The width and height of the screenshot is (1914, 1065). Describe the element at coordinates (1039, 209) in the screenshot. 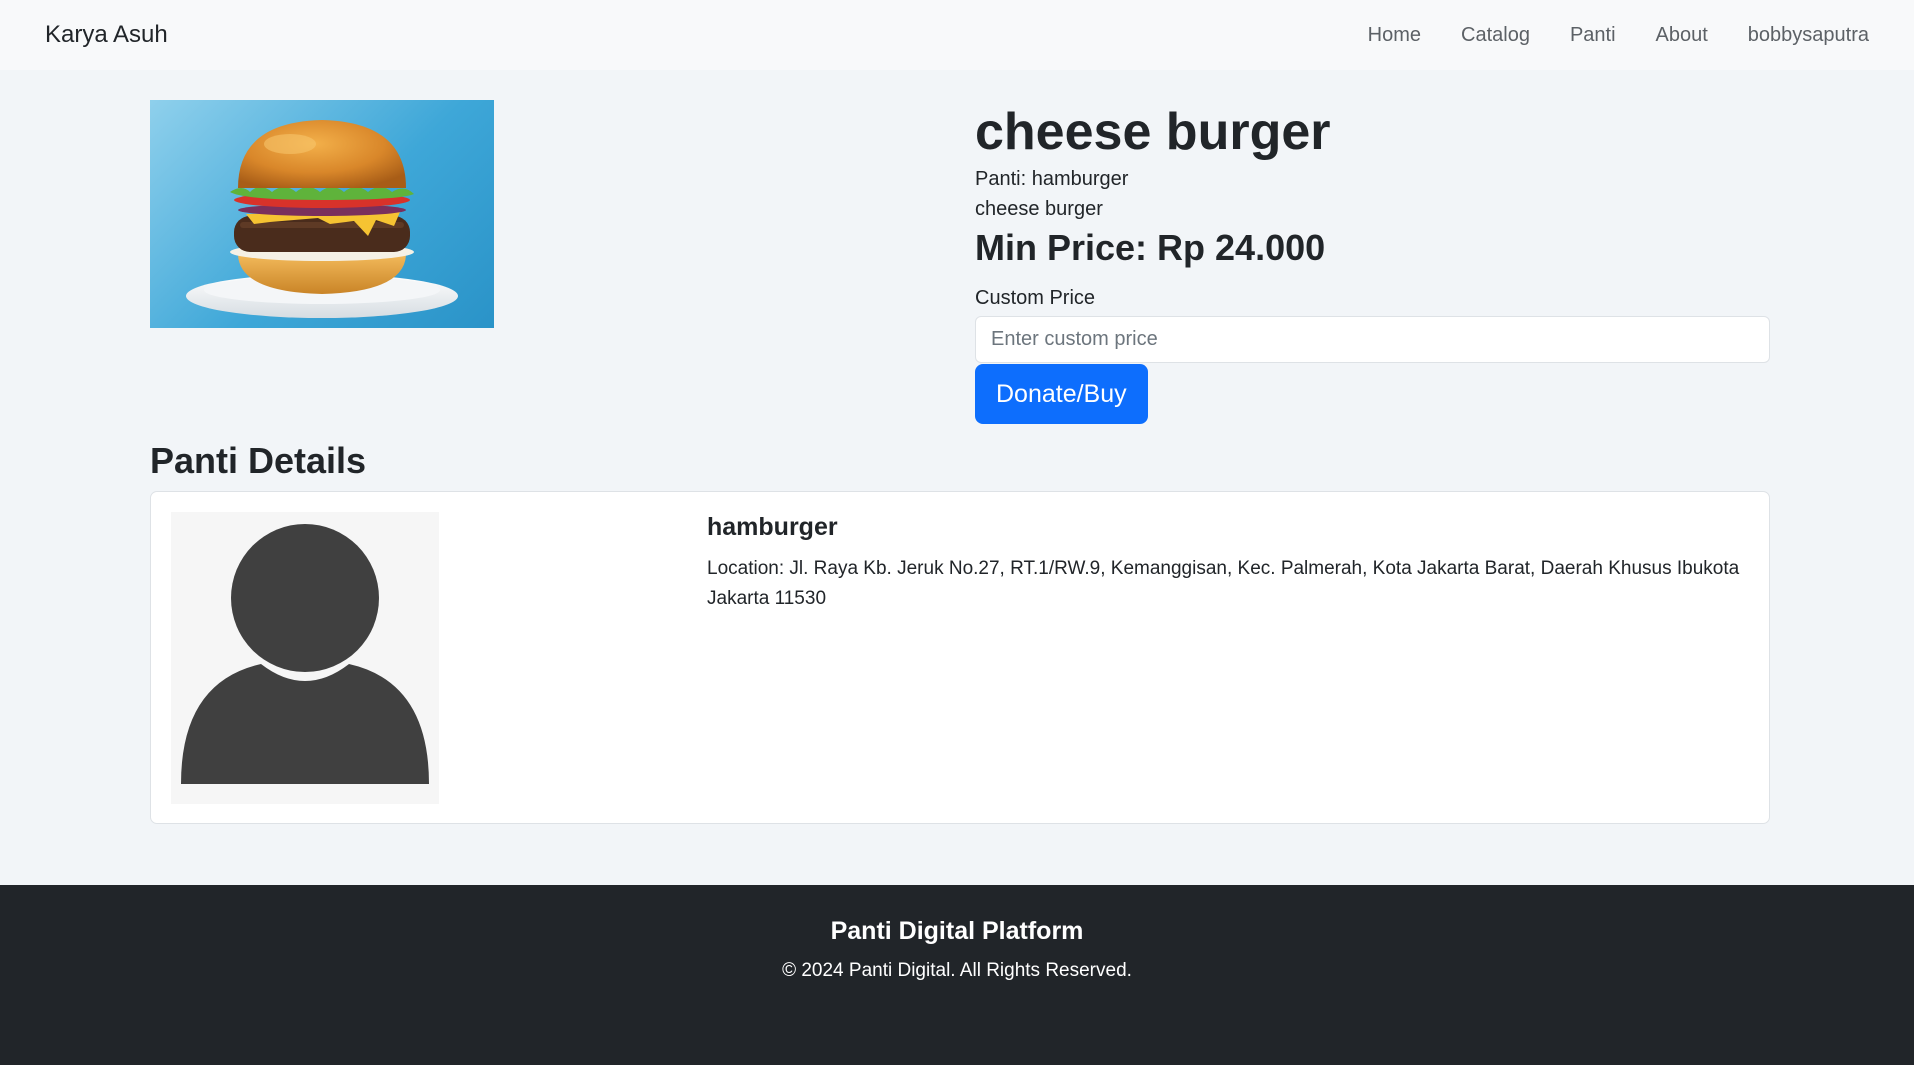

I see `product-description: cheese burger` at that location.